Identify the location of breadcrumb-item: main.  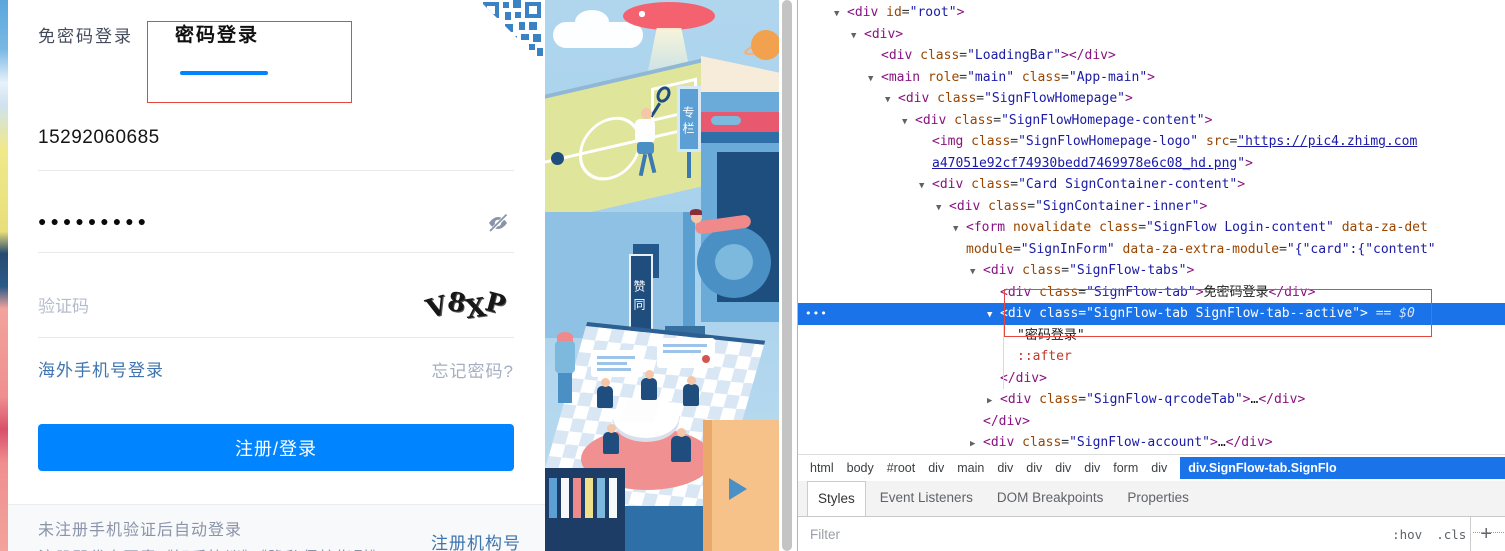
(970, 468).